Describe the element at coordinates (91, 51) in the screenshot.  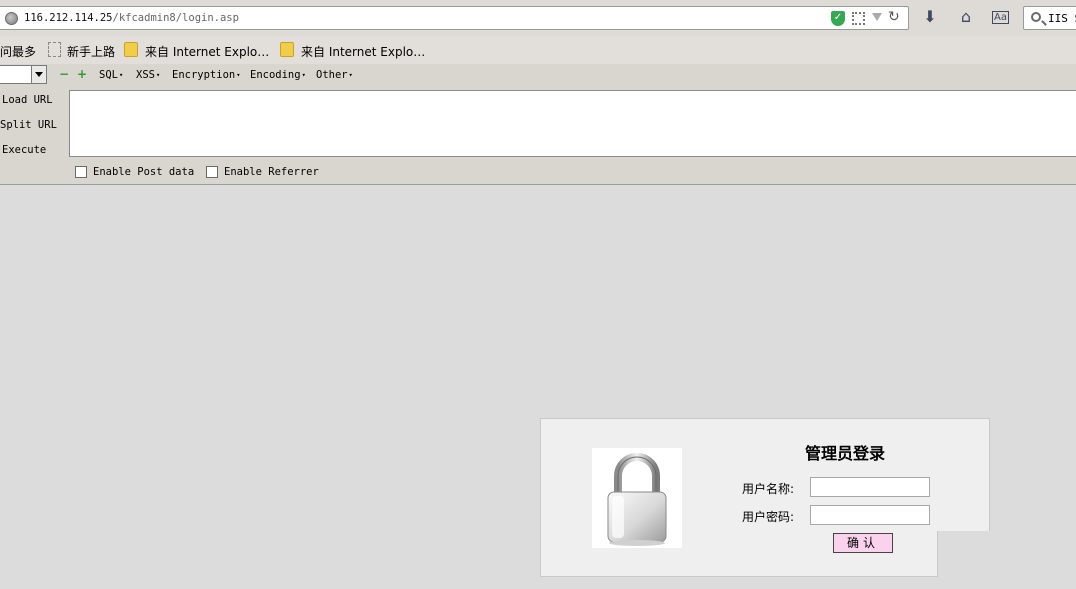
I see `bookmark-getting-started: 新手上路` at that location.